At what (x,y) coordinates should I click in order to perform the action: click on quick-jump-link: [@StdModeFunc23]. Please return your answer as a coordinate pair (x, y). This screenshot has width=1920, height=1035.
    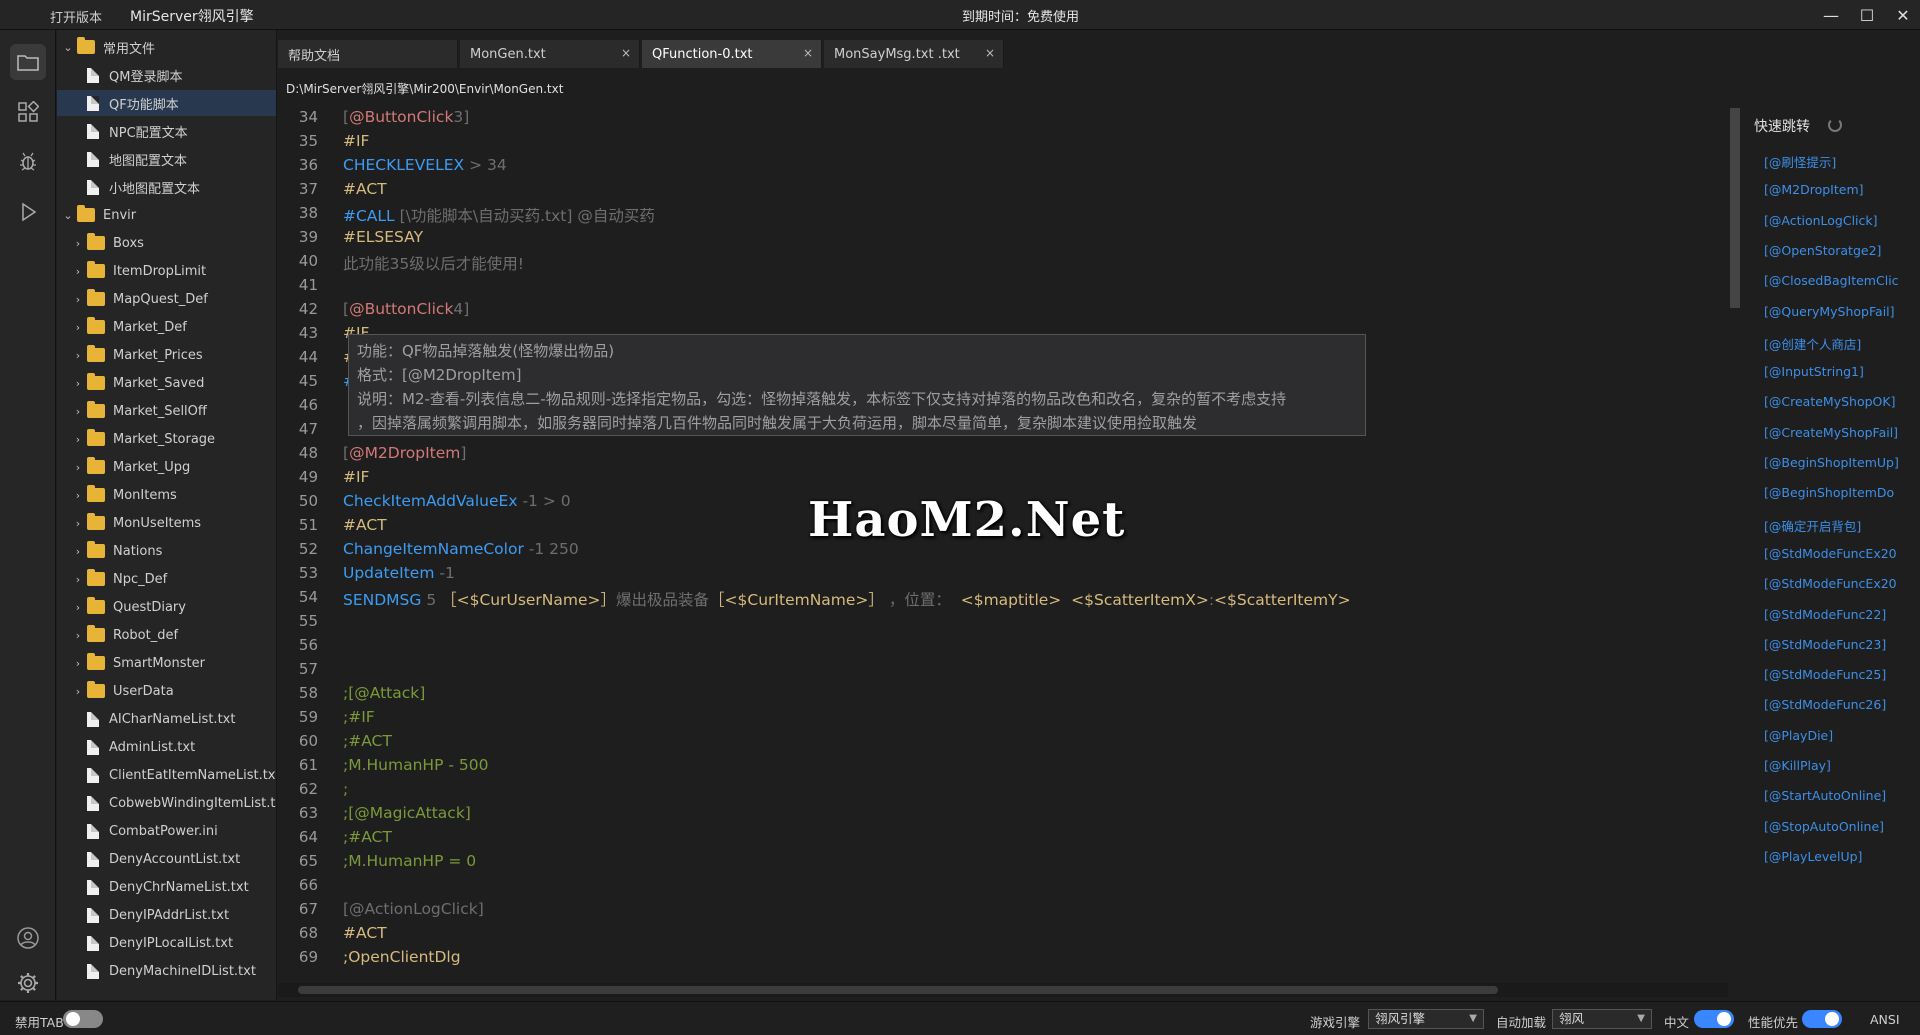
    Looking at the image, I should click on (1825, 644).